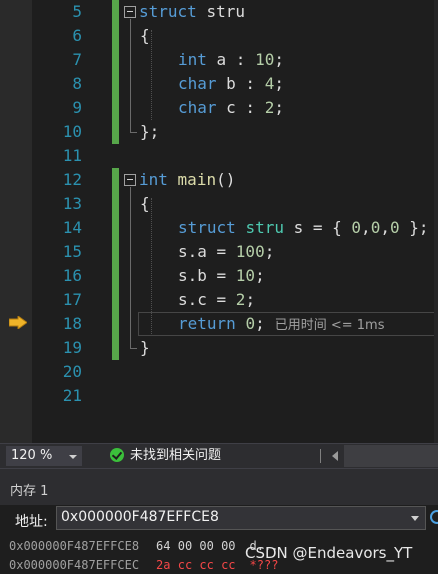  Describe the element at coordinates (330, 325) in the screenshot. I see `perf-tip: 已用时间 <= 1ms` at that location.